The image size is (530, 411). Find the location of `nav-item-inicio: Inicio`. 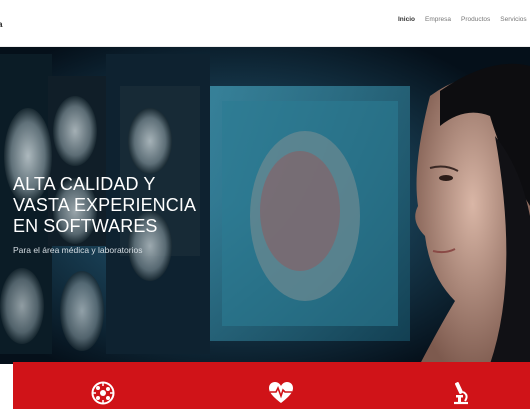

nav-item-inicio: Inicio is located at coordinates (406, 19).